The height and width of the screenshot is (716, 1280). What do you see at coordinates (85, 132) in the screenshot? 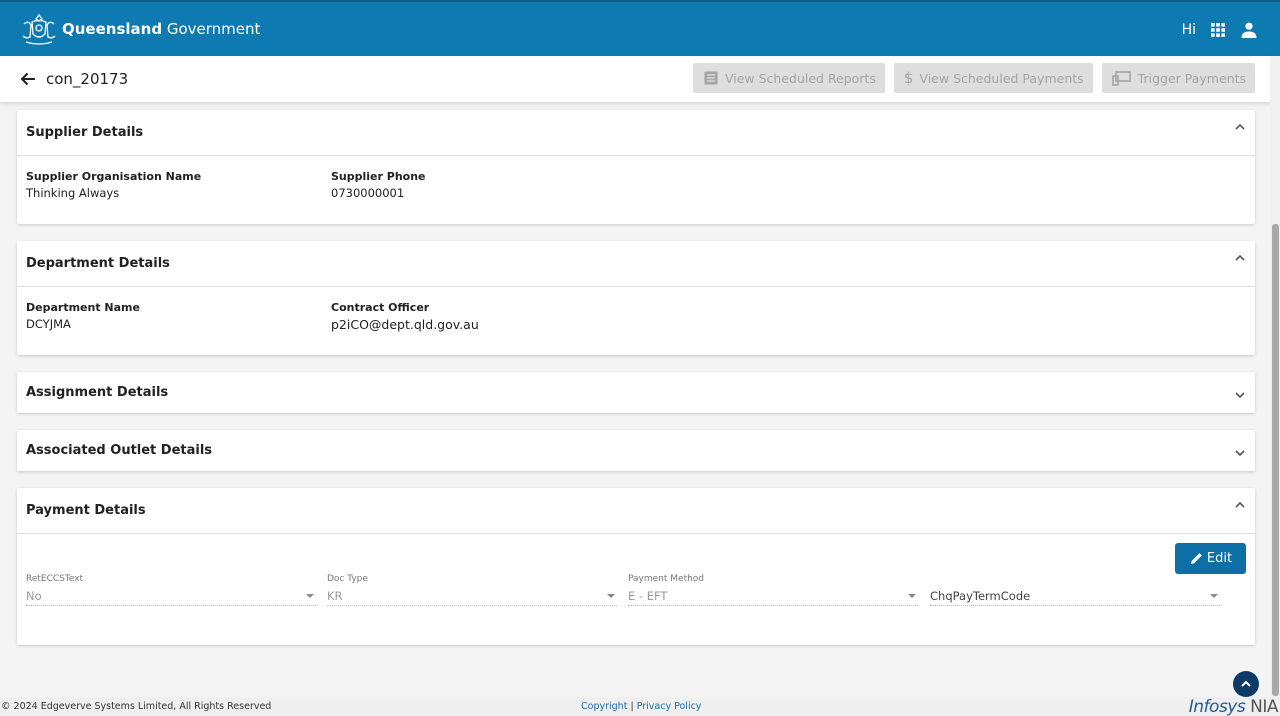
I see `supplier-details-title: Supplier Details` at bounding box center [85, 132].